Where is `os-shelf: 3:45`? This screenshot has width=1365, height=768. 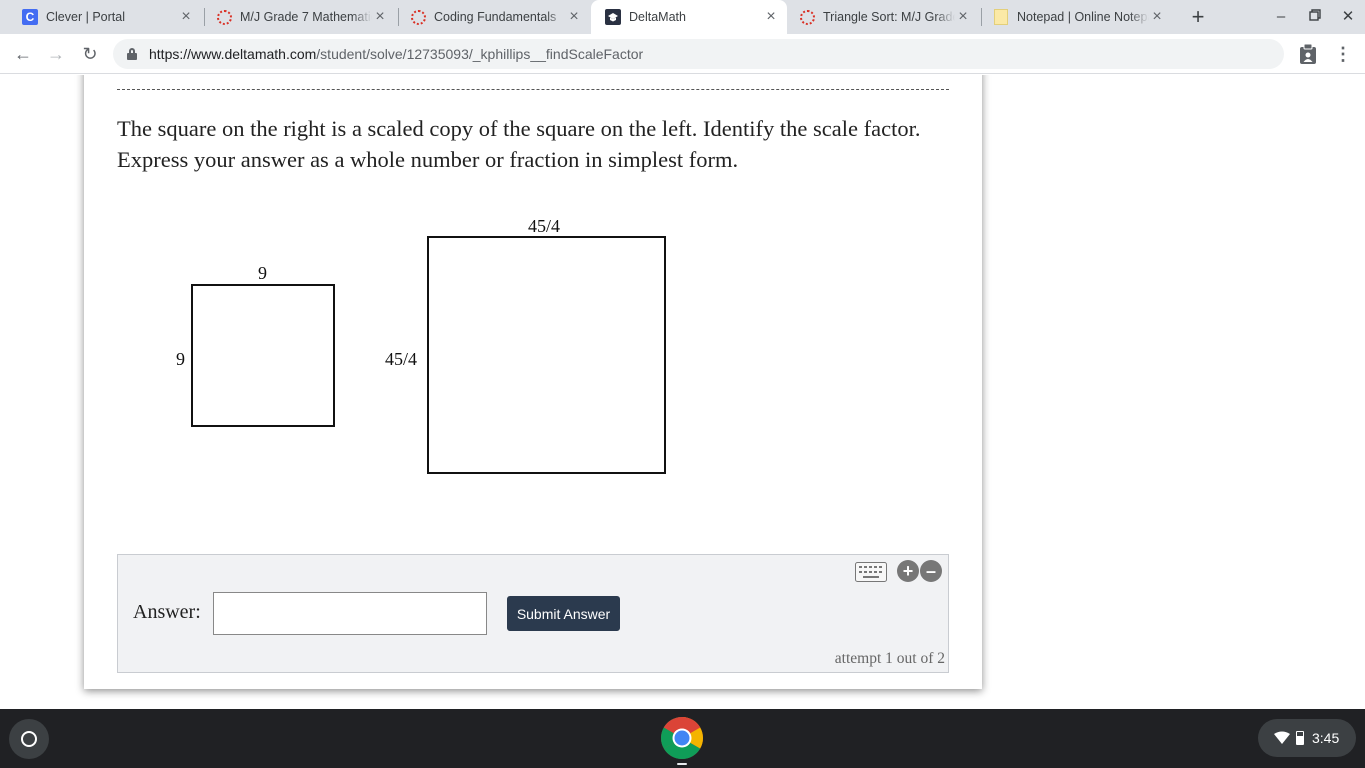
os-shelf: 3:45 is located at coordinates (682, 738).